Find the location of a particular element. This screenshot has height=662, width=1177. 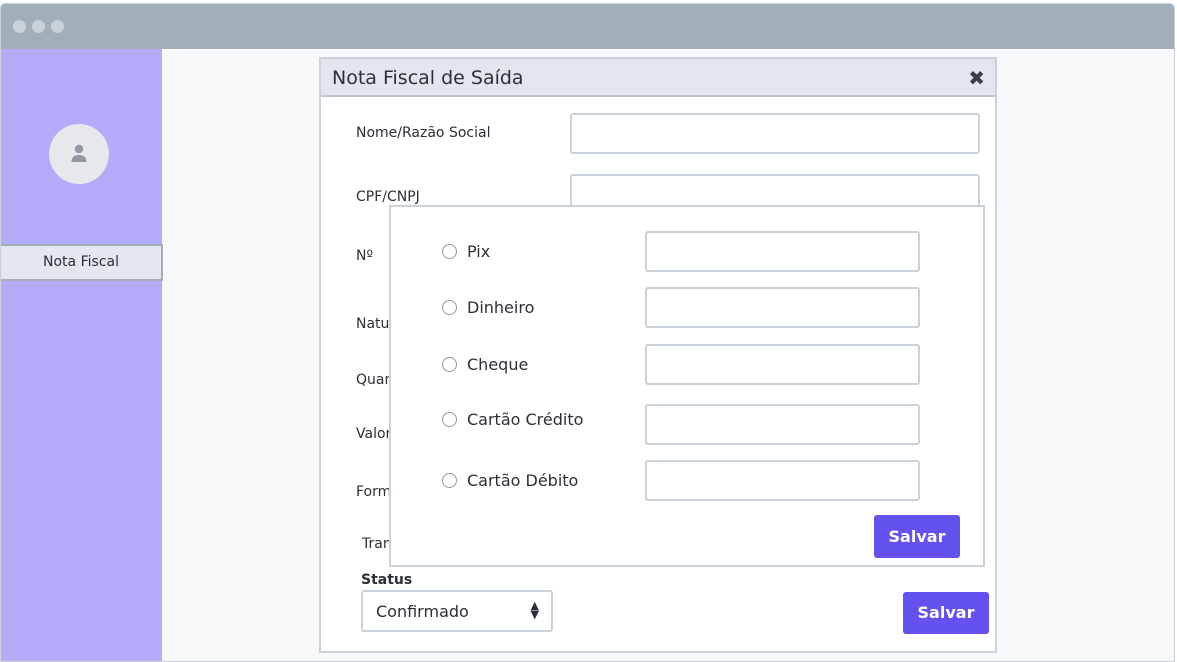

status-select: Confirmado ▲ ▼ is located at coordinates (457, 611).